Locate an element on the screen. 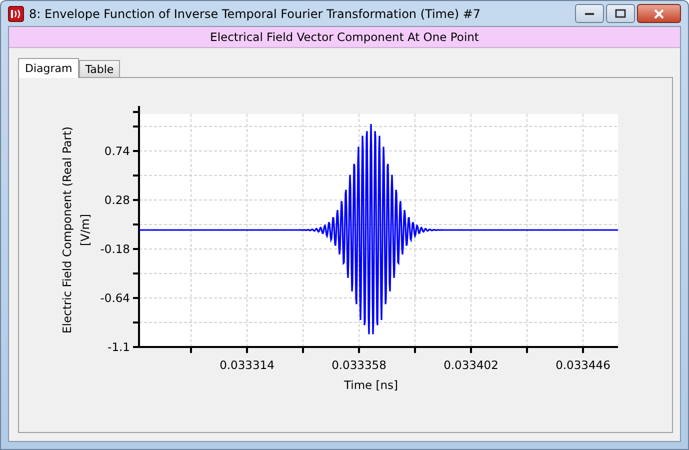 This screenshot has height=450, width=689. y-axis-title: Electric Field Component (Real Part) [V/m] is located at coordinates (76, 230).